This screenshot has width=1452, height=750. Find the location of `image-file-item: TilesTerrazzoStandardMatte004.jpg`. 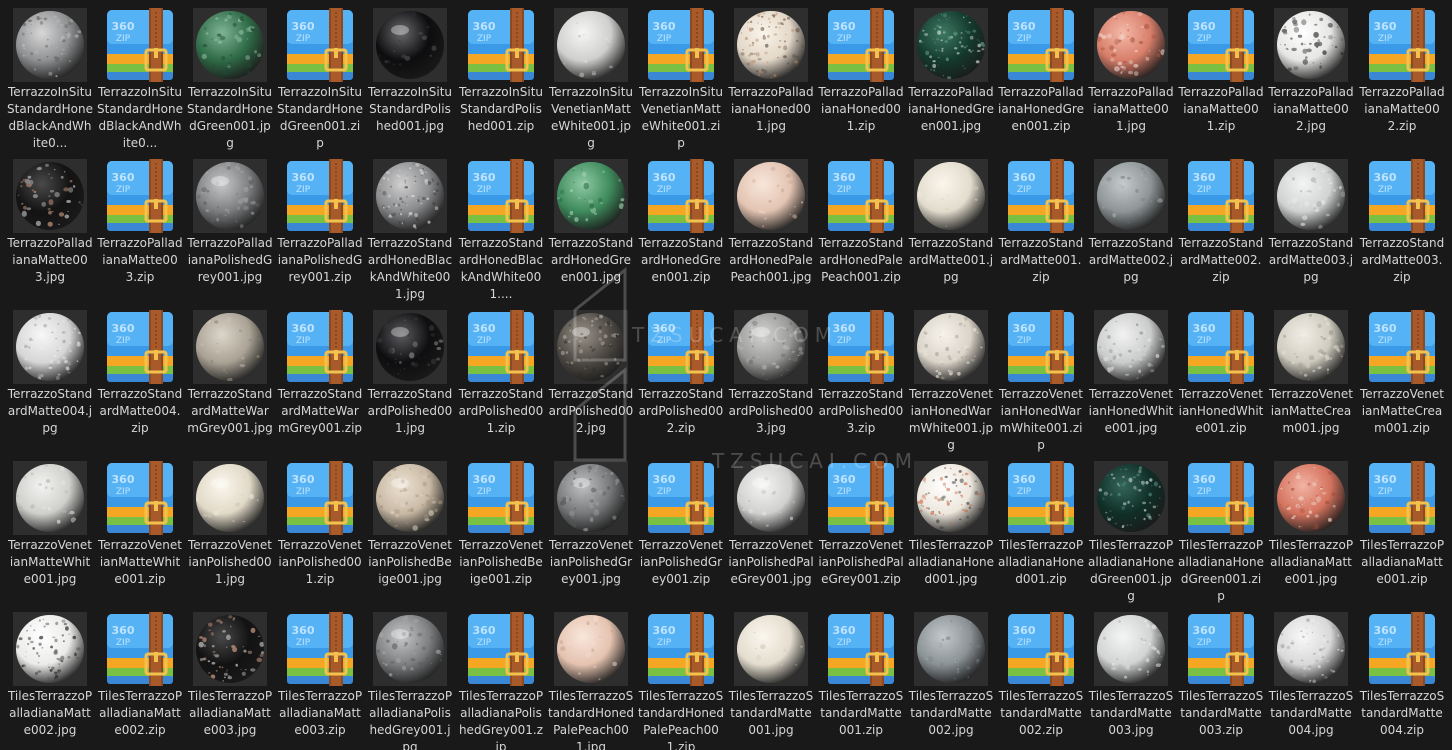

image-file-item: TilesTerrazzoStandardMatte004.jpg is located at coordinates (1311, 681).